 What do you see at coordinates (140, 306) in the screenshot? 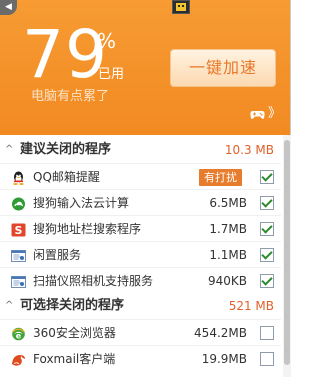
I see `section-header: ^ 可选择关闭的程序 521 MB` at bounding box center [140, 306].